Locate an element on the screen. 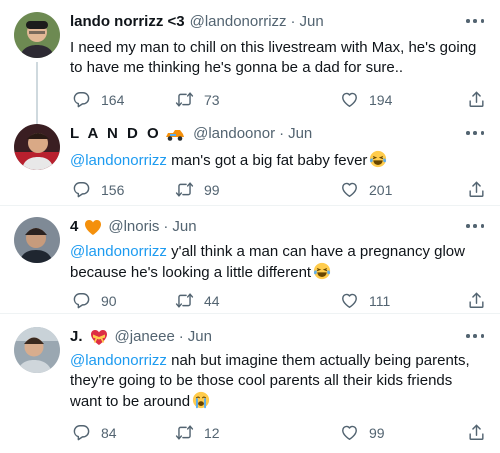 This screenshot has height=453, width=500. retweet-button: 73 is located at coordinates (197, 99).